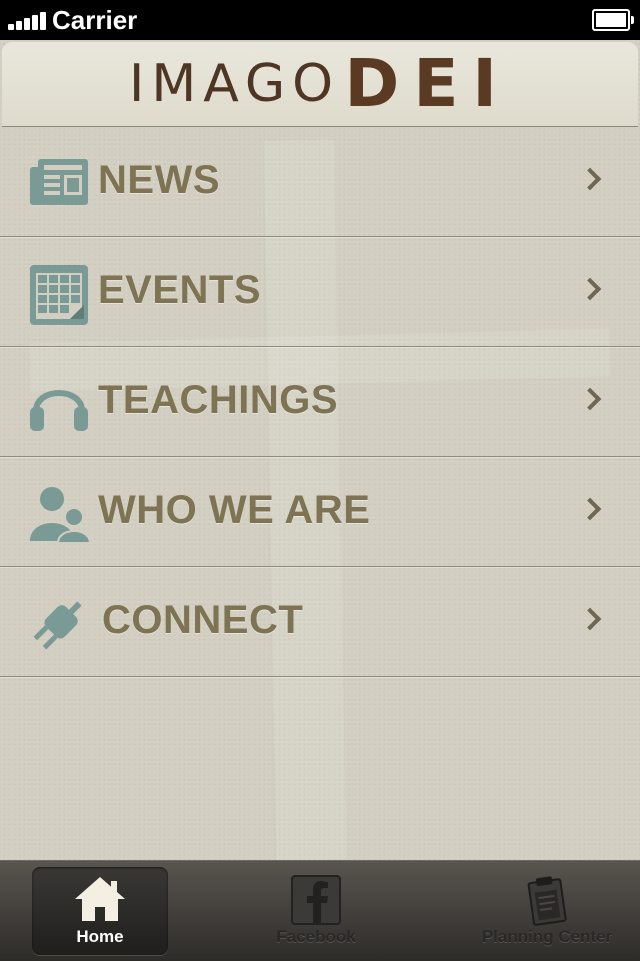 Image resolution: width=640 pixels, height=961 pixels. I want to click on tab-facebook: Facebook, so click(316, 911).